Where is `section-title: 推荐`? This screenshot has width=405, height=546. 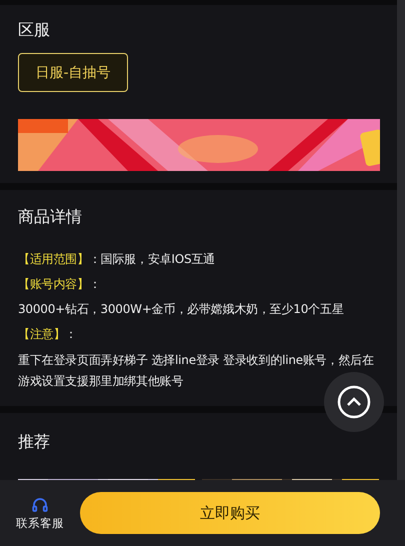
section-title: 推荐 is located at coordinates (34, 442).